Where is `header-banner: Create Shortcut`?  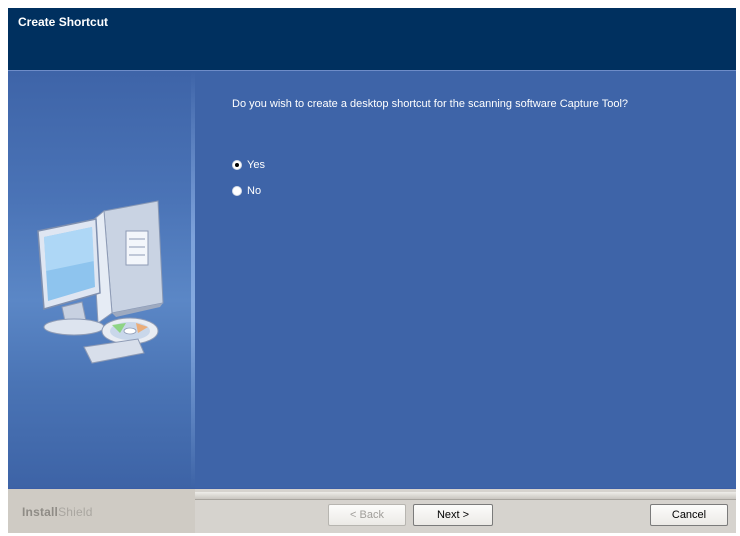
header-banner: Create Shortcut is located at coordinates (372, 39).